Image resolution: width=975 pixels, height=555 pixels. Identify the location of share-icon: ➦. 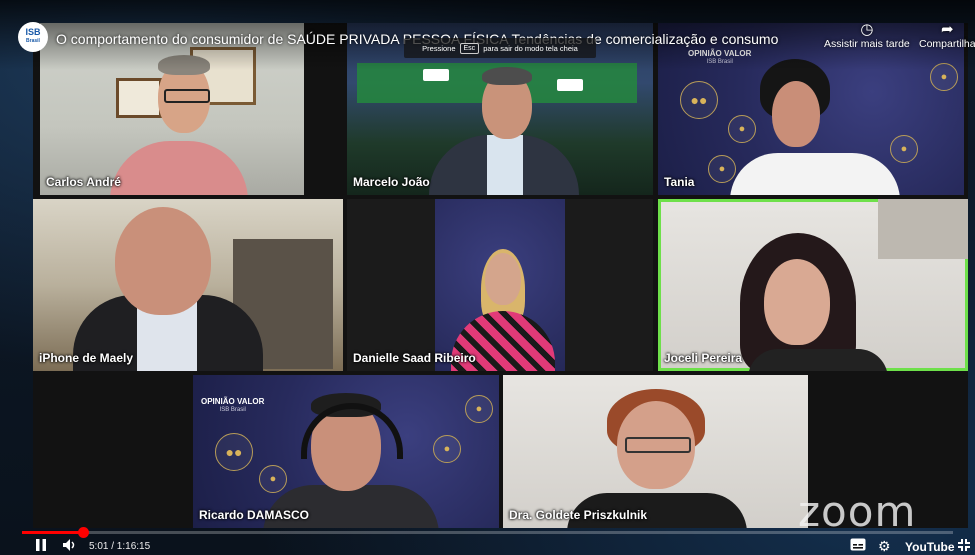
(947, 29).